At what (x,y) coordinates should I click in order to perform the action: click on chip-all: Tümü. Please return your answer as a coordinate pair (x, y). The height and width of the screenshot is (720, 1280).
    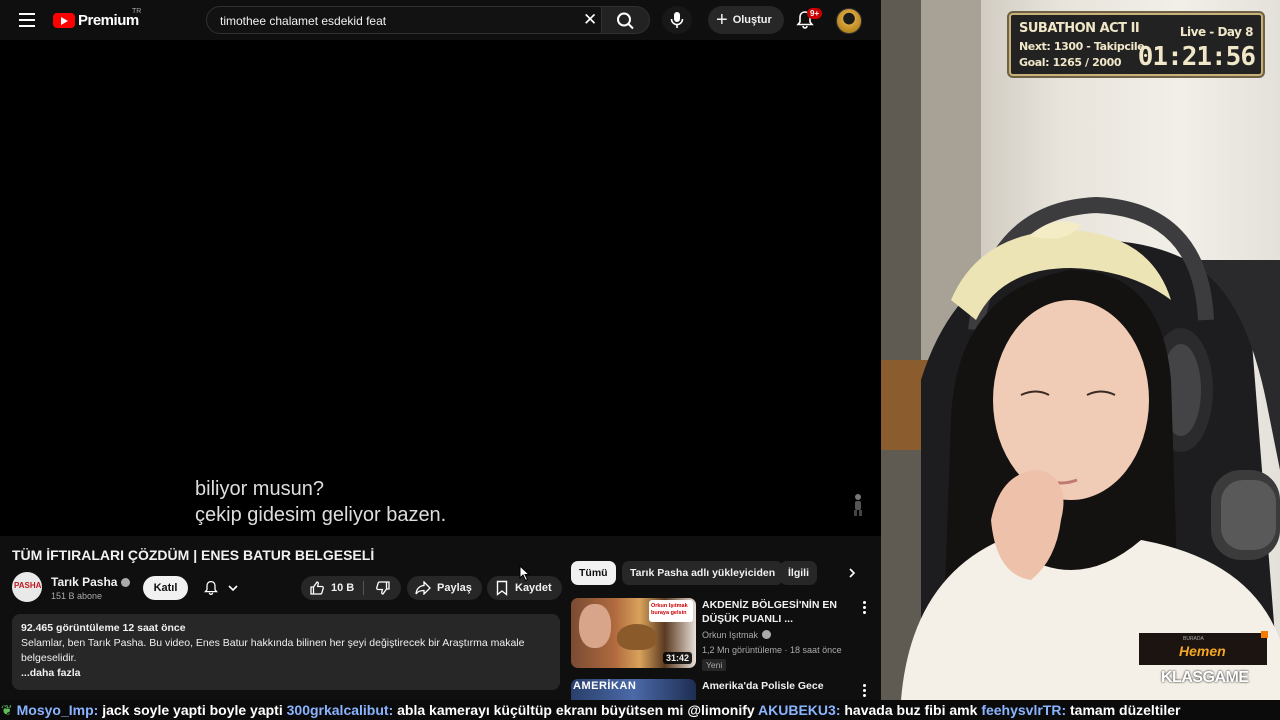
    Looking at the image, I should click on (593, 573).